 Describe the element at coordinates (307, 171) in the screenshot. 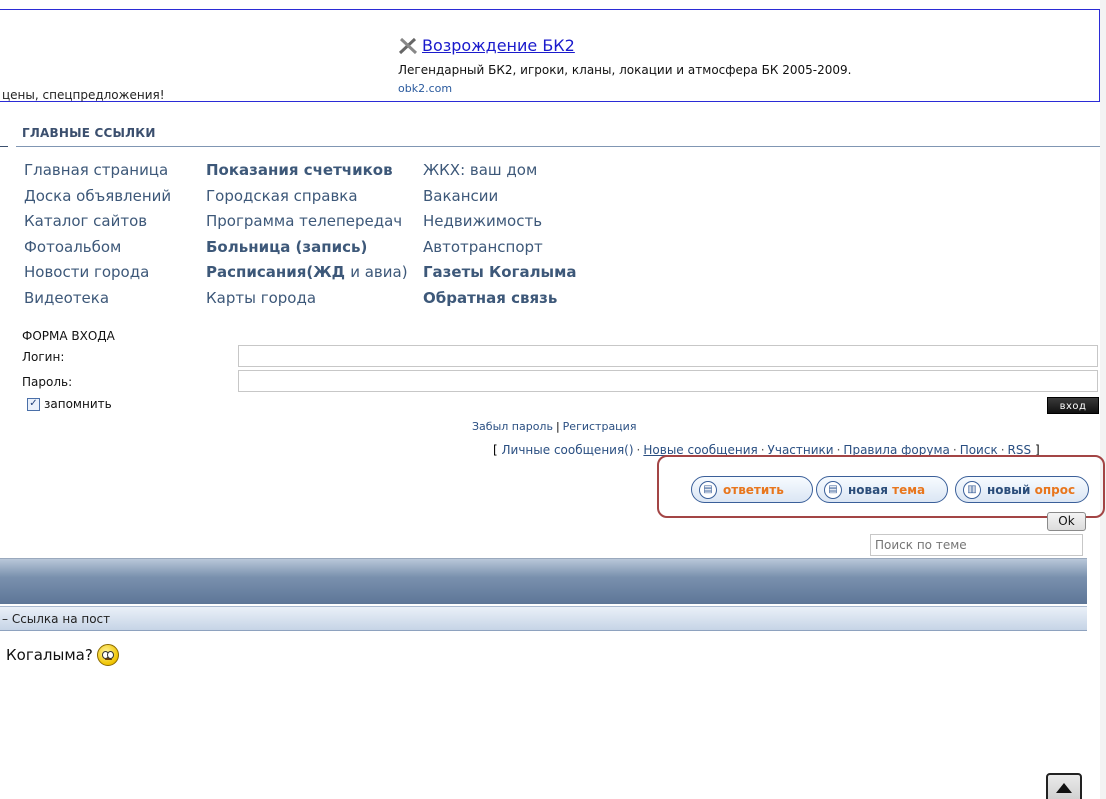

I see `nav-link-meter-readings: Показания счетчиков` at that location.